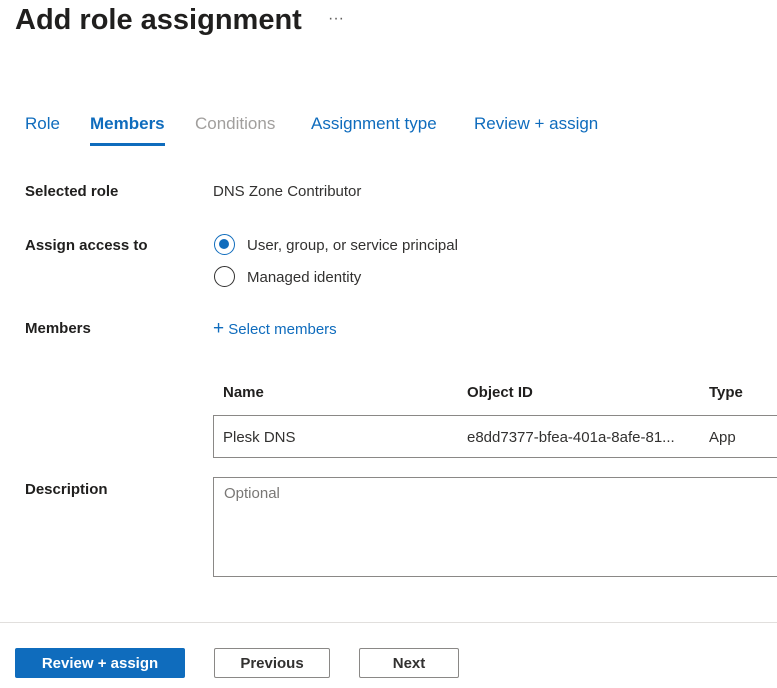 This screenshot has height=688, width=777. I want to click on column-header-object-id: Object ID, so click(500, 392).